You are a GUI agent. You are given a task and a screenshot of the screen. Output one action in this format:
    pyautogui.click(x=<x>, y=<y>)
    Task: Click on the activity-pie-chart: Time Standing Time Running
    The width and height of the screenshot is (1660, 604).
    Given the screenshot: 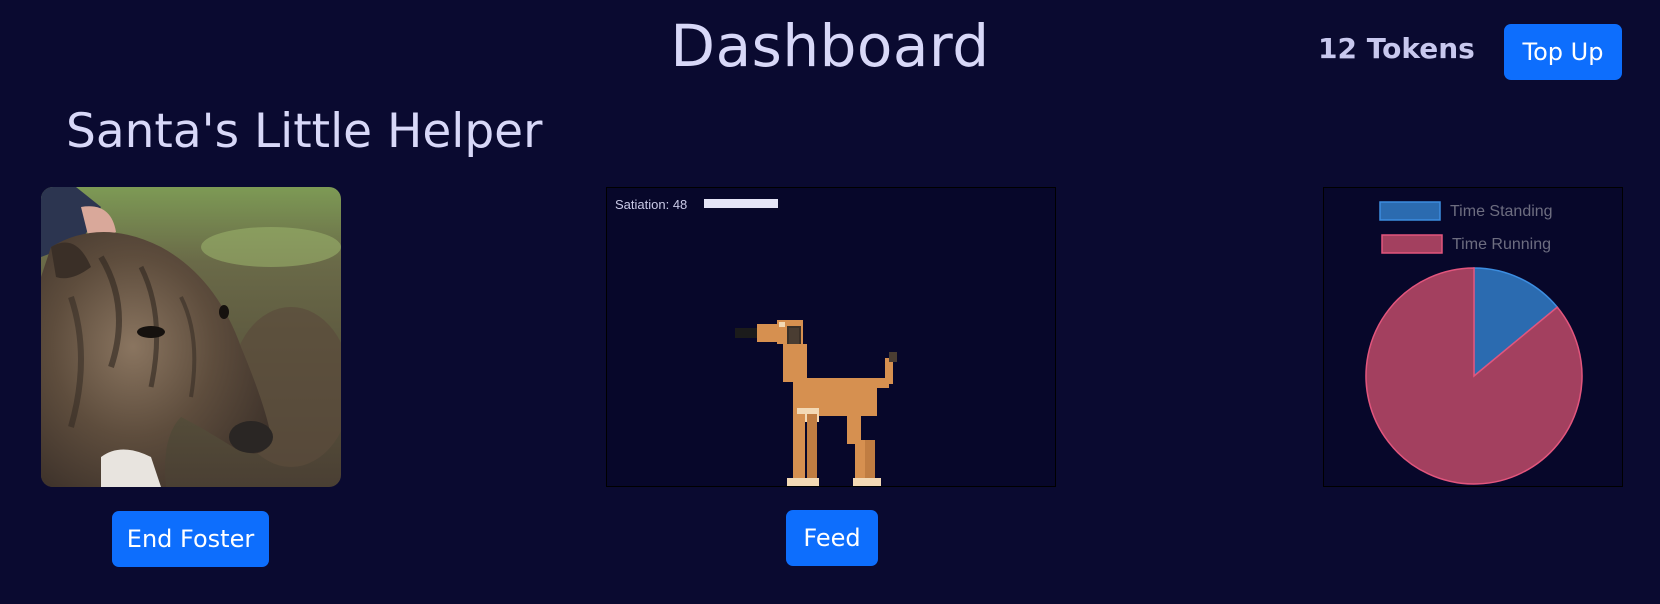 What is the action you would take?
    pyautogui.click(x=1473, y=337)
    